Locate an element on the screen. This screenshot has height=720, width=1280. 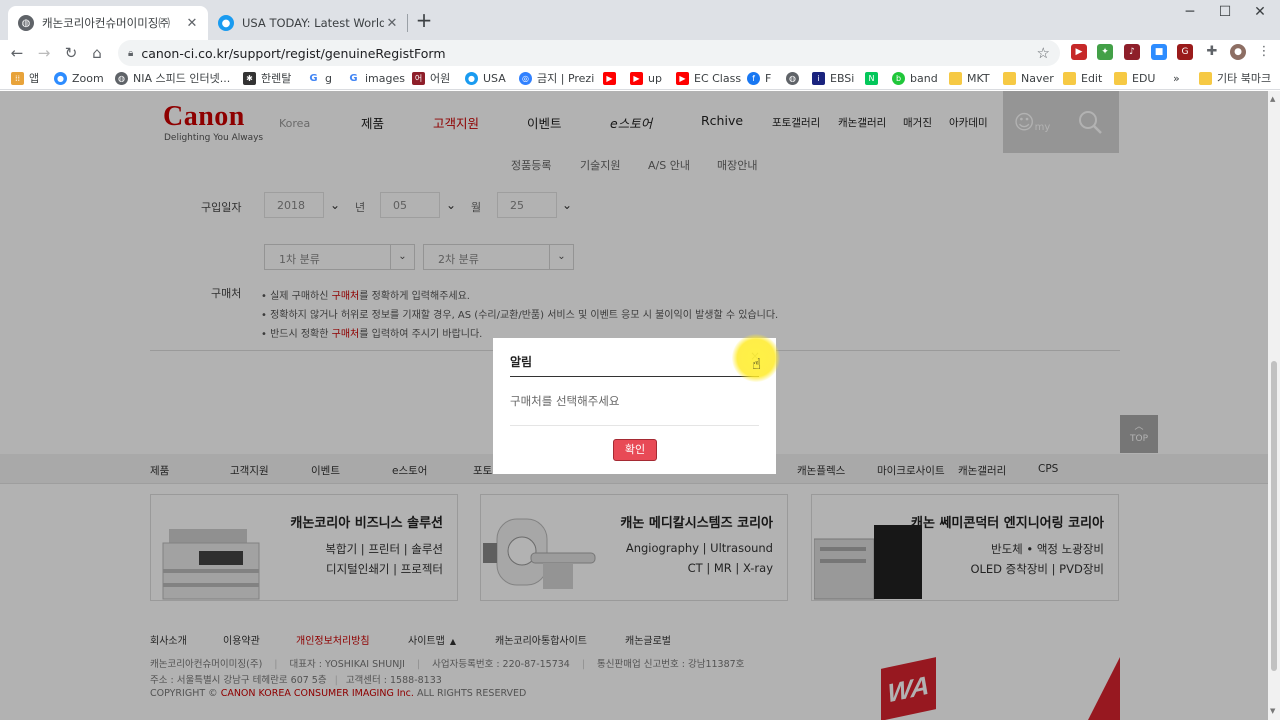
home-icon: ⌂ is located at coordinates (97, 53).